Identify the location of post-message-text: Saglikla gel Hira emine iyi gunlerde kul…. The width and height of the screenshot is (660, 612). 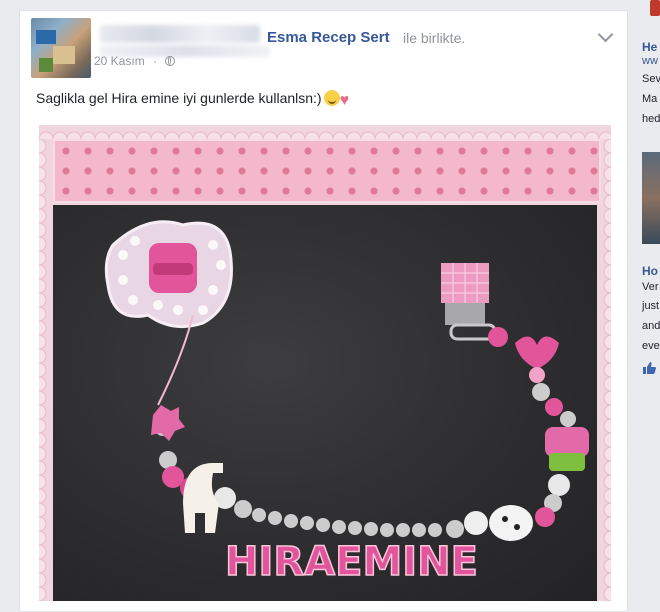
(179, 98).